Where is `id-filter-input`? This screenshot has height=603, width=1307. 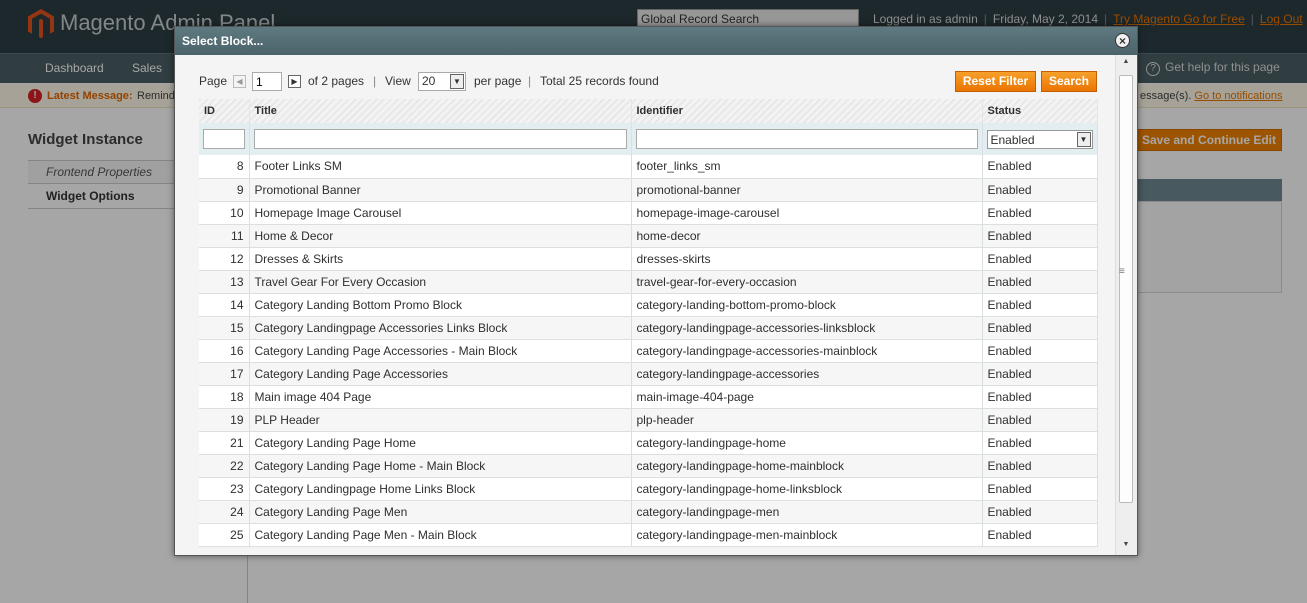
id-filter-input is located at coordinates (224, 139).